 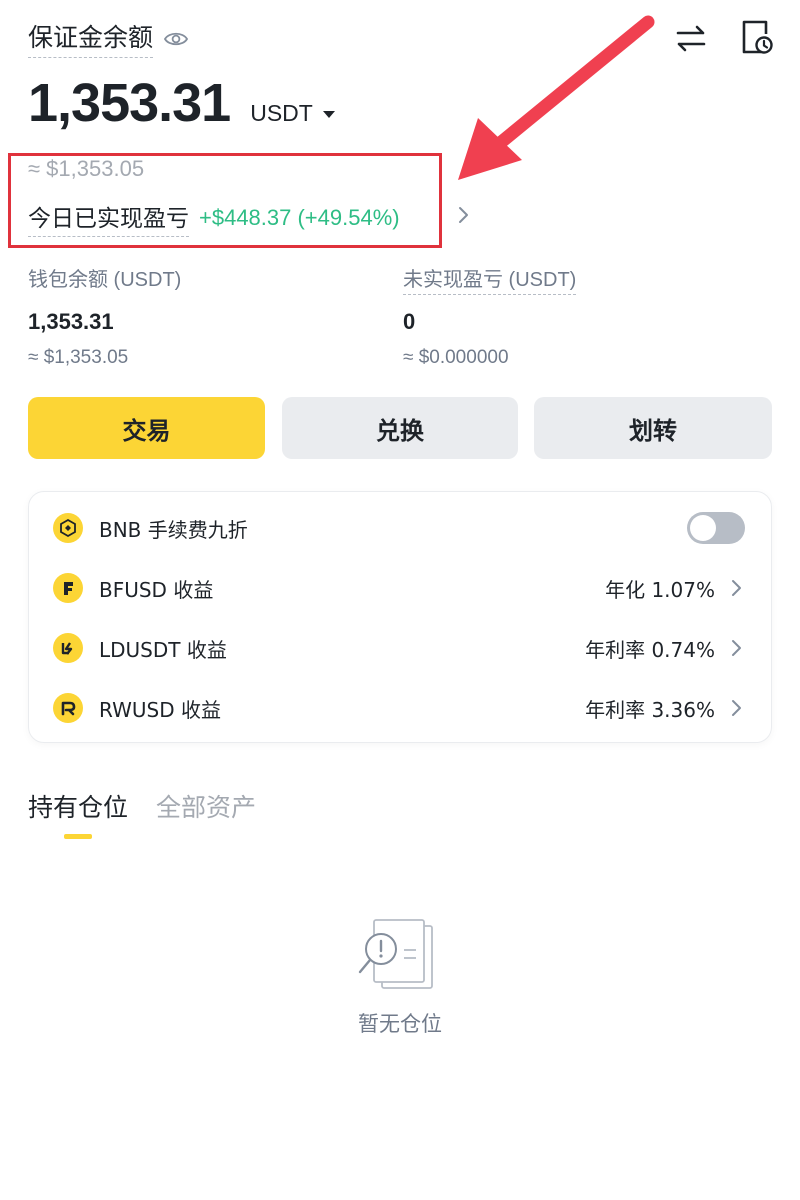 What do you see at coordinates (91, 38) in the screenshot?
I see `page-title: 保证金余额` at bounding box center [91, 38].